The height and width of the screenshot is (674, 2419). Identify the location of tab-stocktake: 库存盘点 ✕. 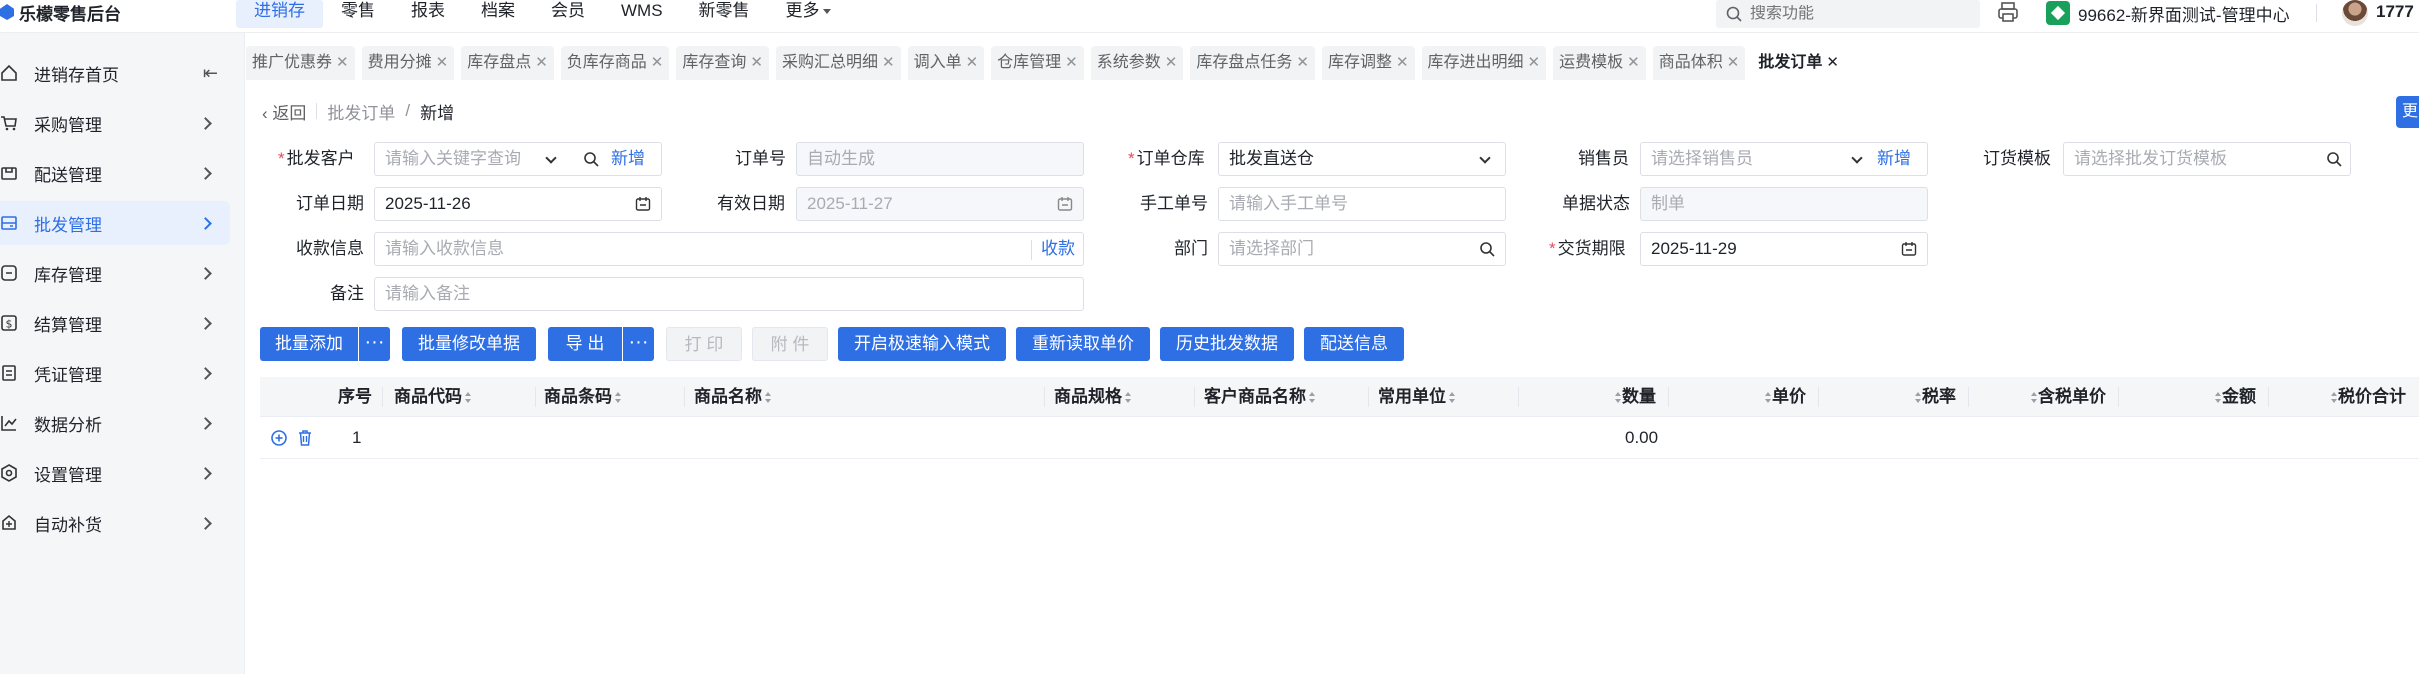
(507, 63).